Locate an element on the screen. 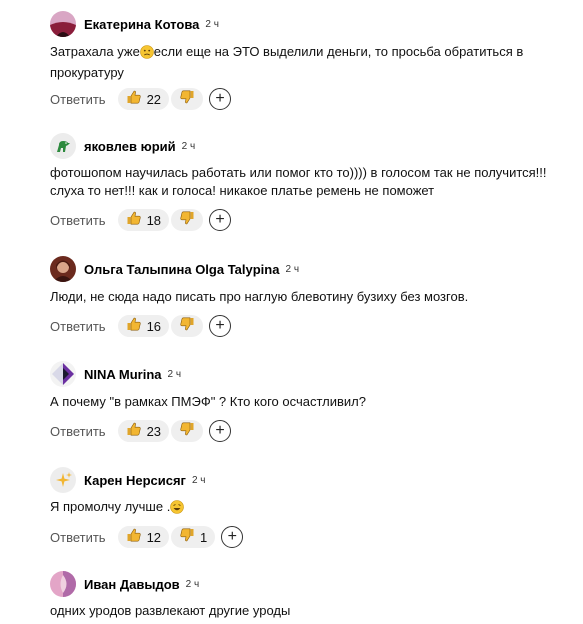  comment-author: NINA Murina is located at coordinates (123, 374).